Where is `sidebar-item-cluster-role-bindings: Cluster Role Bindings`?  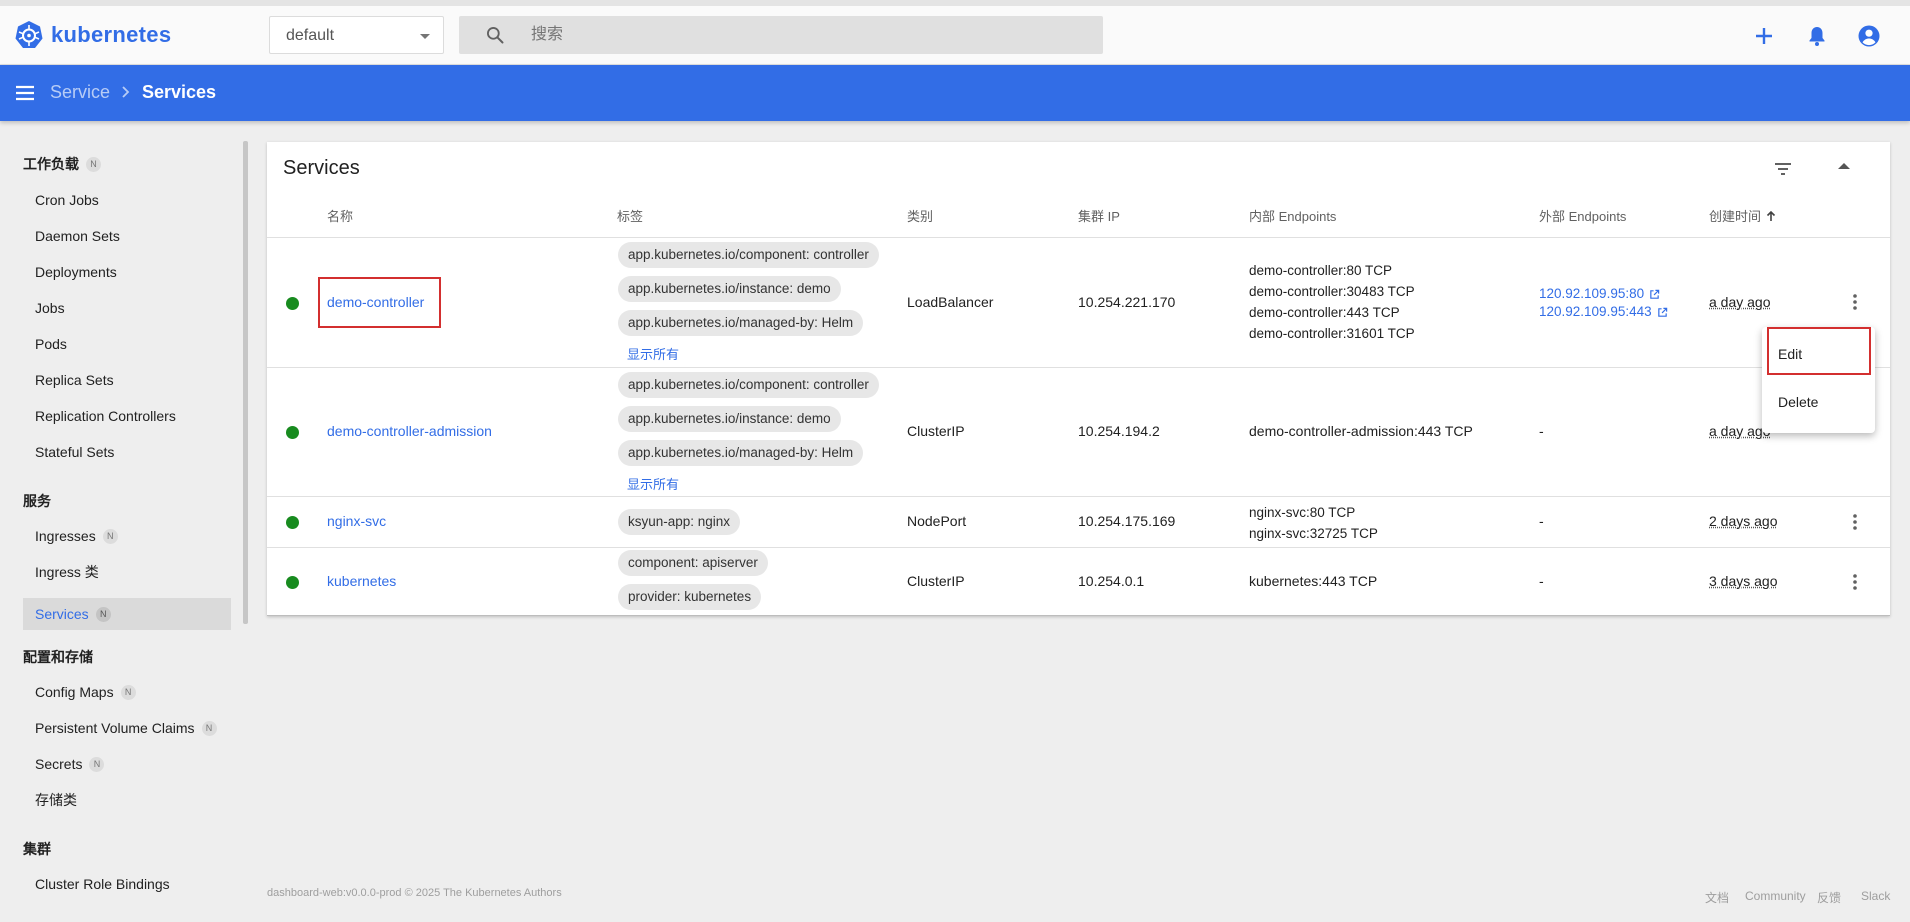 sidebar-item-cluster-role-bindings: Cluster Role Bindings is located at coordinates (127, 884).